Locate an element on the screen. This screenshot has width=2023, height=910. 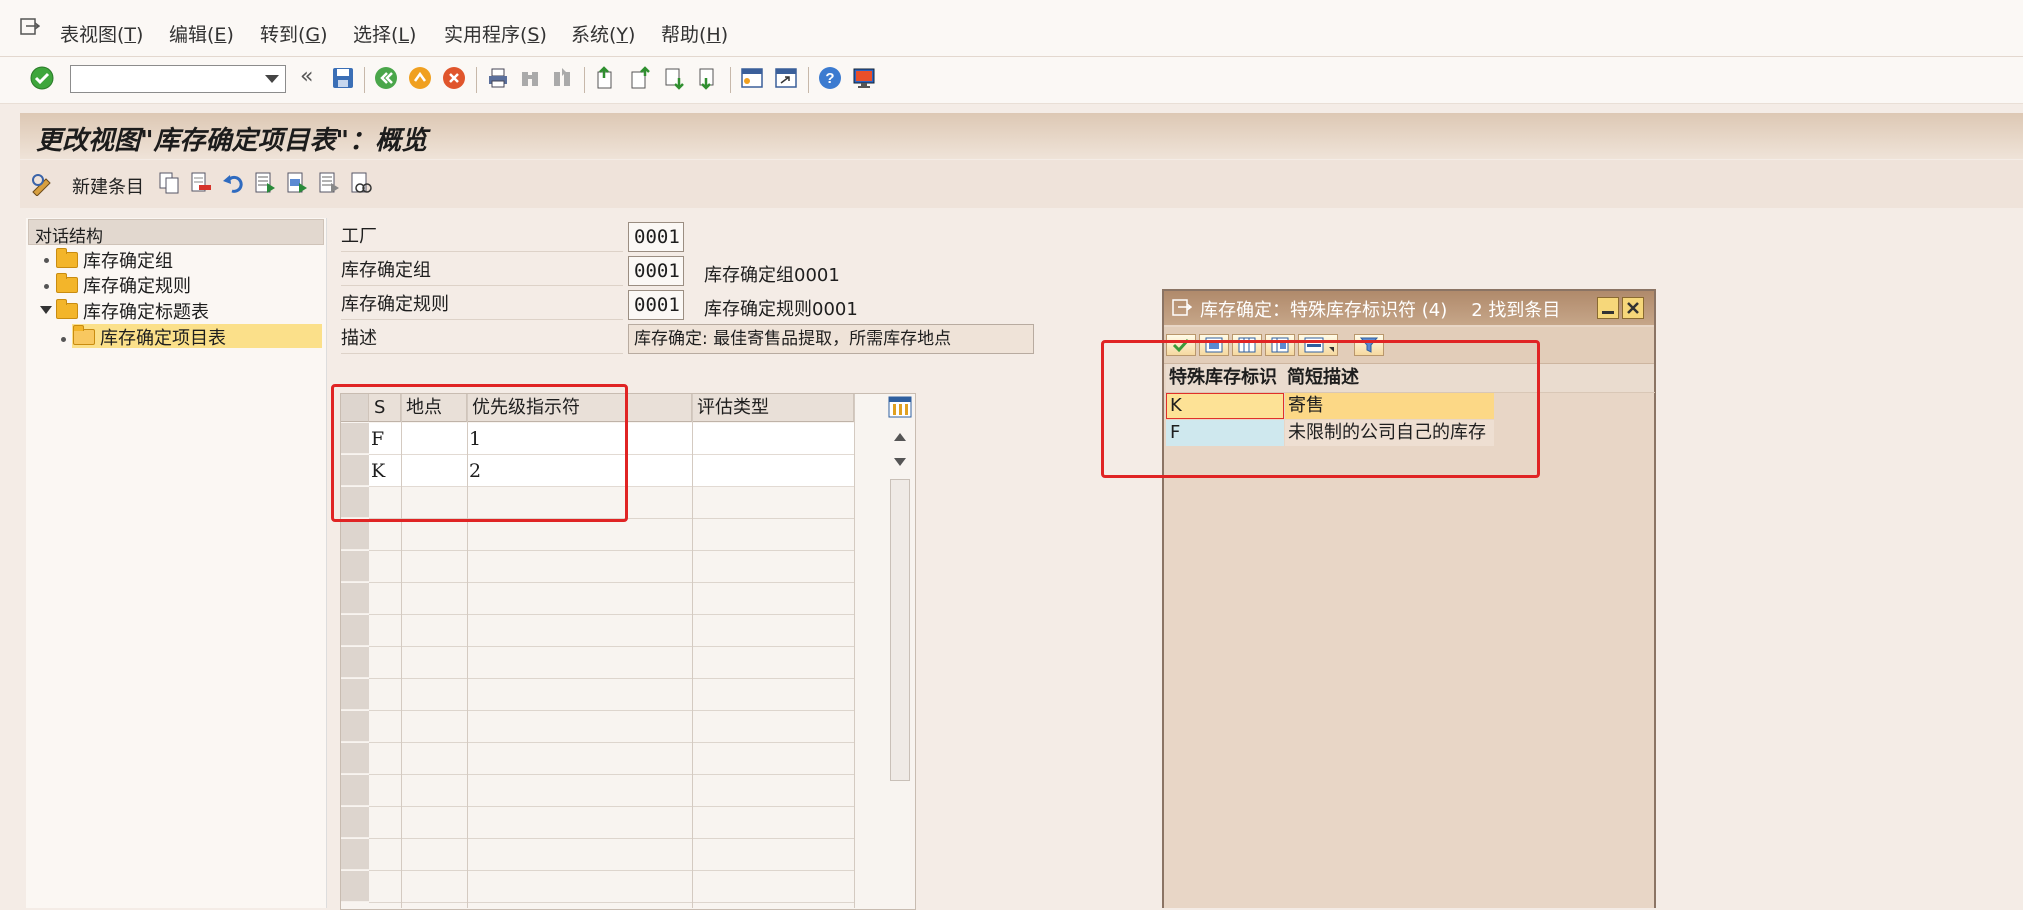
shortcut-icon is located at coordinates (786, 78).